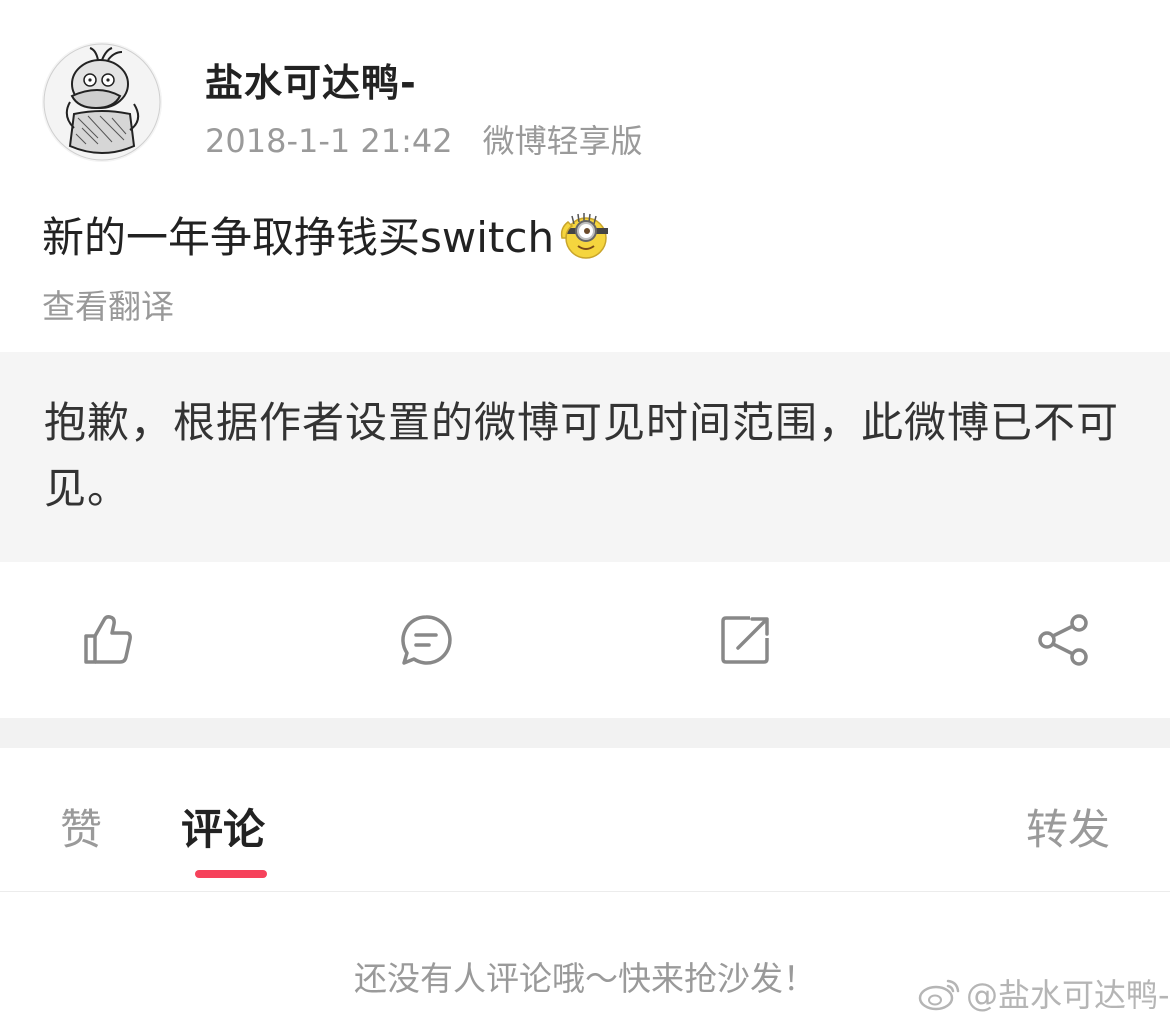 The width and height of the screenshot is (1170, 1018). What do you see at coordinates (582, 455) in the screenshot?
I see `visibility-notice-text: 抱歉，根据作者设置的微博可见时间范围，此微博已不可见。` at bounding box center [582, 455].